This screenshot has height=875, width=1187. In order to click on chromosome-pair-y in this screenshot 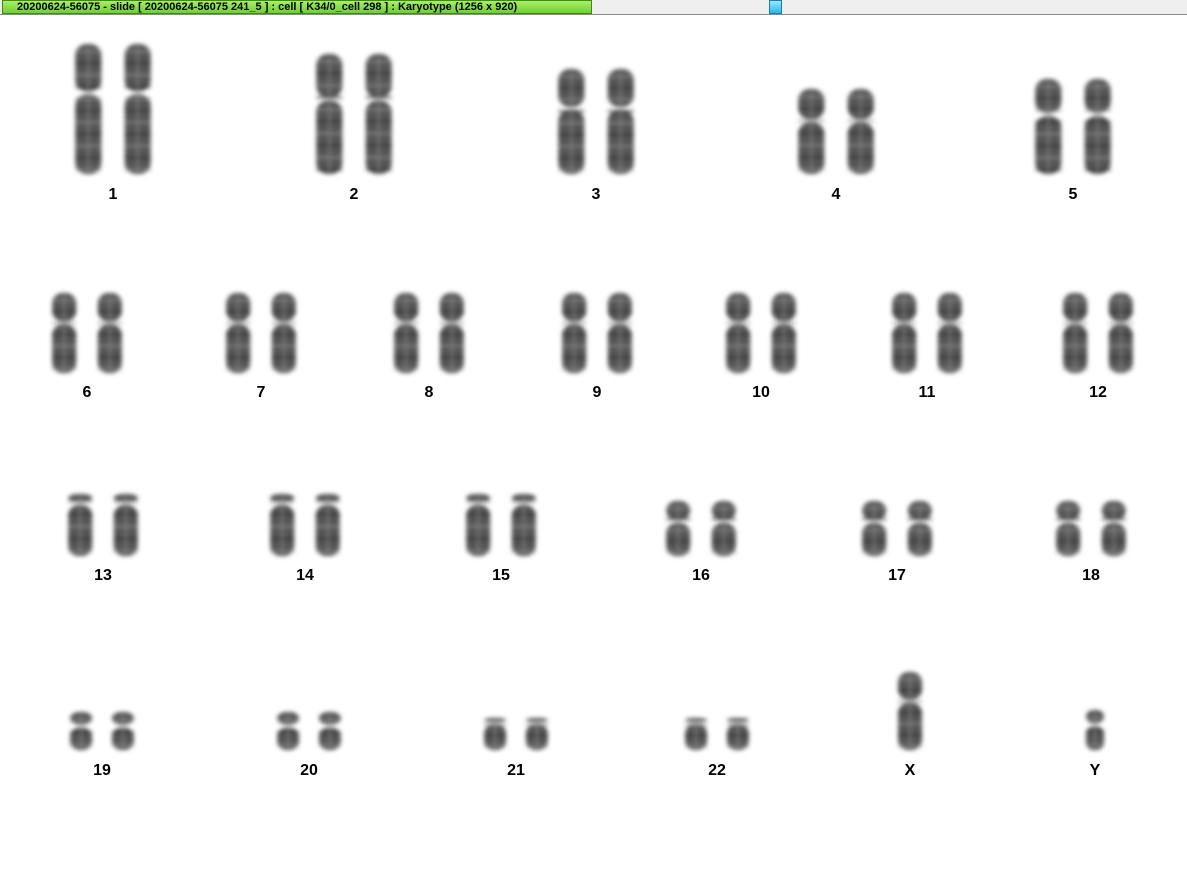, I will do `click(1095, 730)`.